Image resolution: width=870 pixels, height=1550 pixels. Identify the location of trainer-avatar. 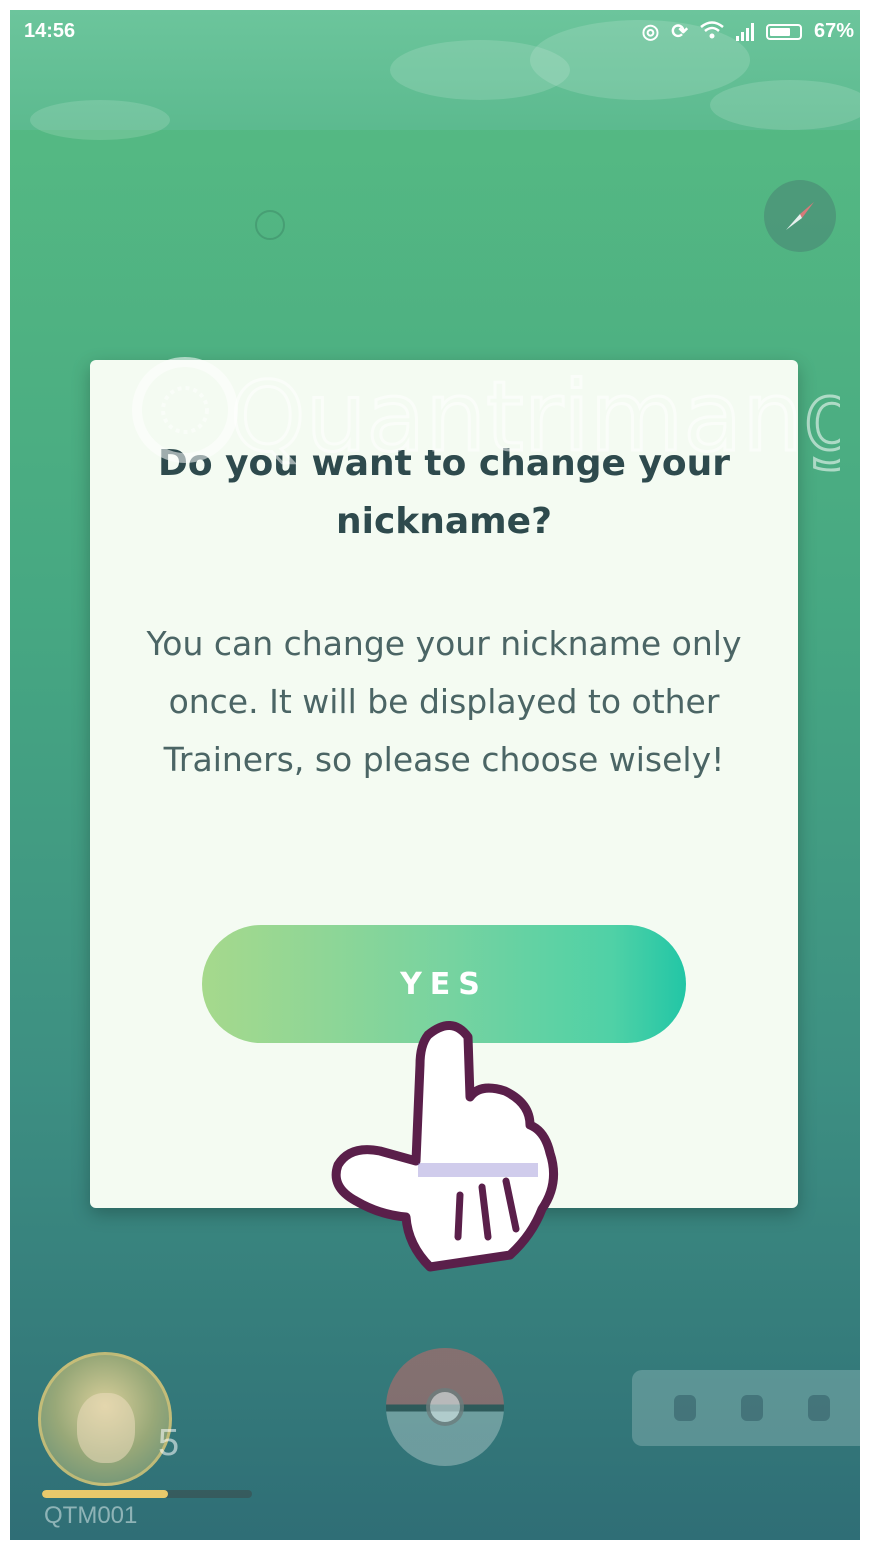
(105, 1419).